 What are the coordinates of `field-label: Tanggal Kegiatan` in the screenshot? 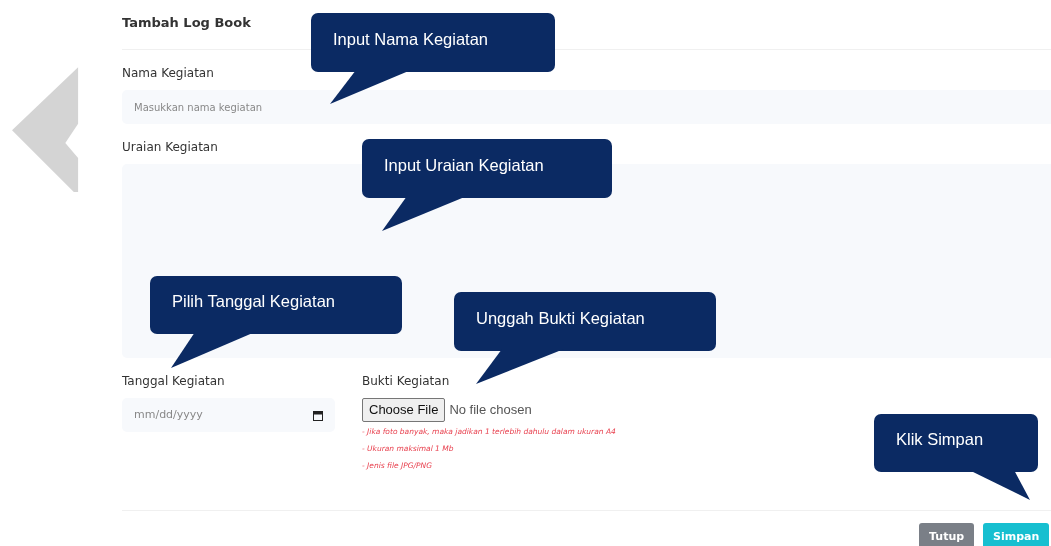 It's located at (174, 381).